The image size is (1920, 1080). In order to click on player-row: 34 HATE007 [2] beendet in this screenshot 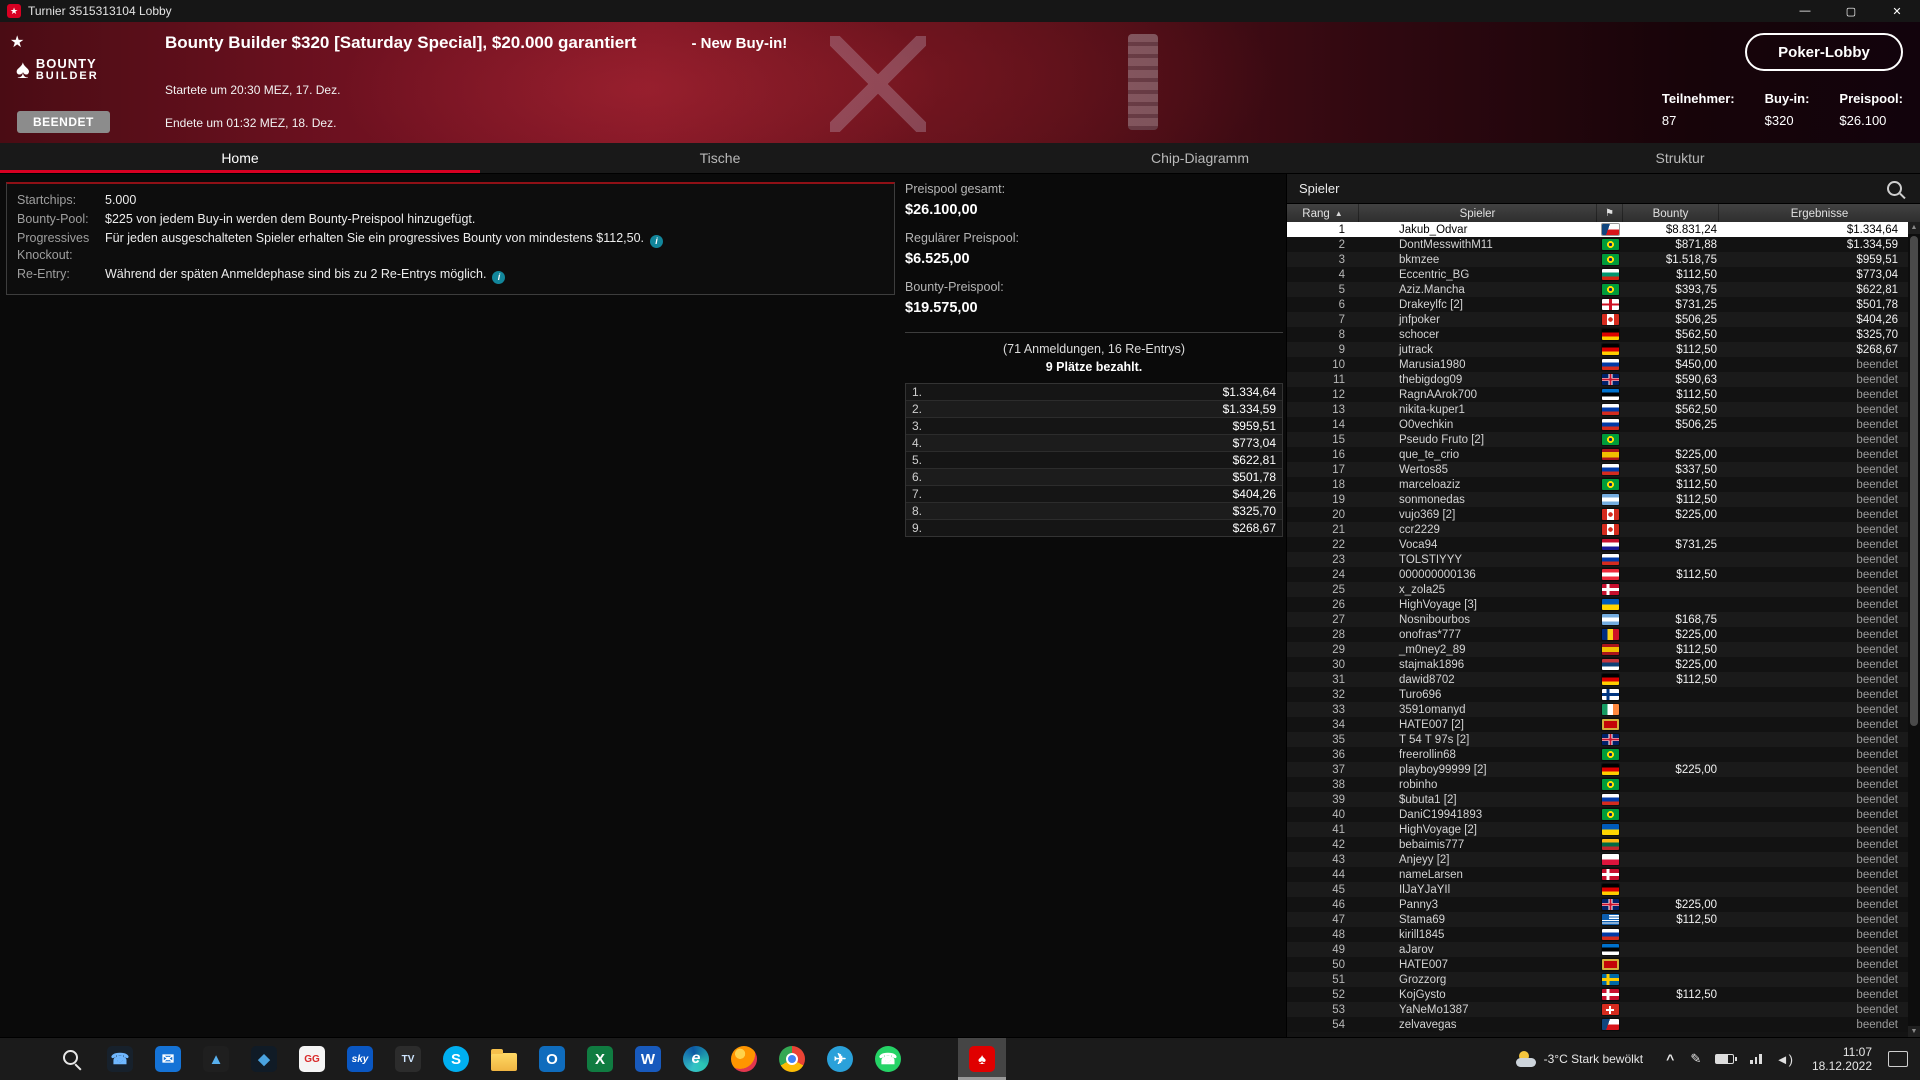, I will do `click(1597, 724)`.